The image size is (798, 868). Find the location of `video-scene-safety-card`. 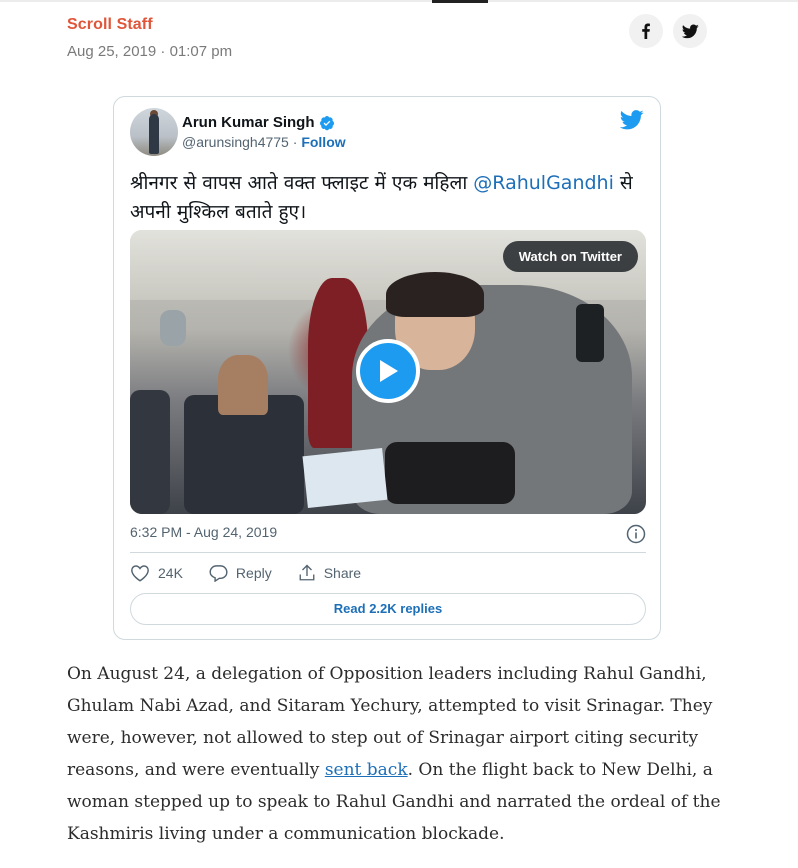

video-scene-safety-card is located at coordinates (345, 478).